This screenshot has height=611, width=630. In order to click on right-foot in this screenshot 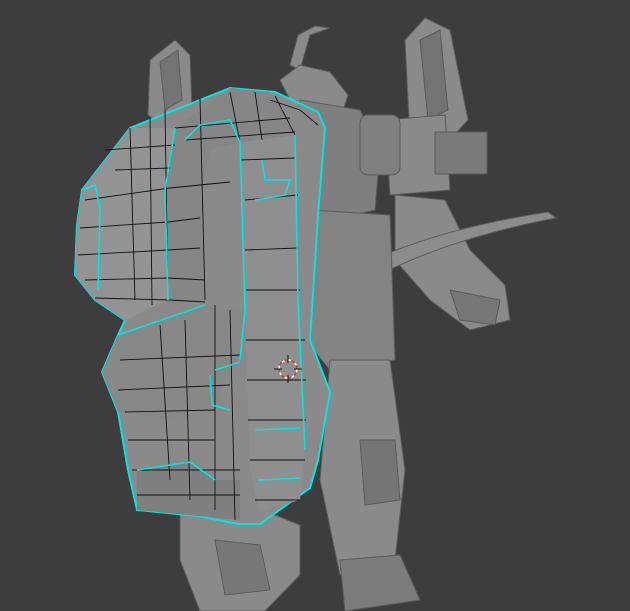, I will do `click(380, 582)`.